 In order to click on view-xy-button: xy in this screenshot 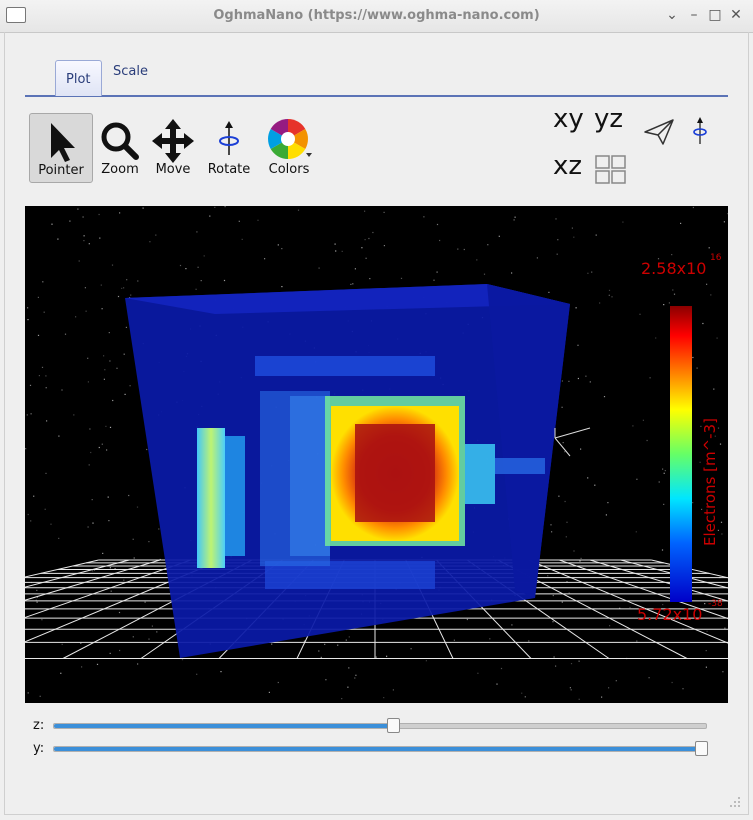, I will do `click(568, 119)`.